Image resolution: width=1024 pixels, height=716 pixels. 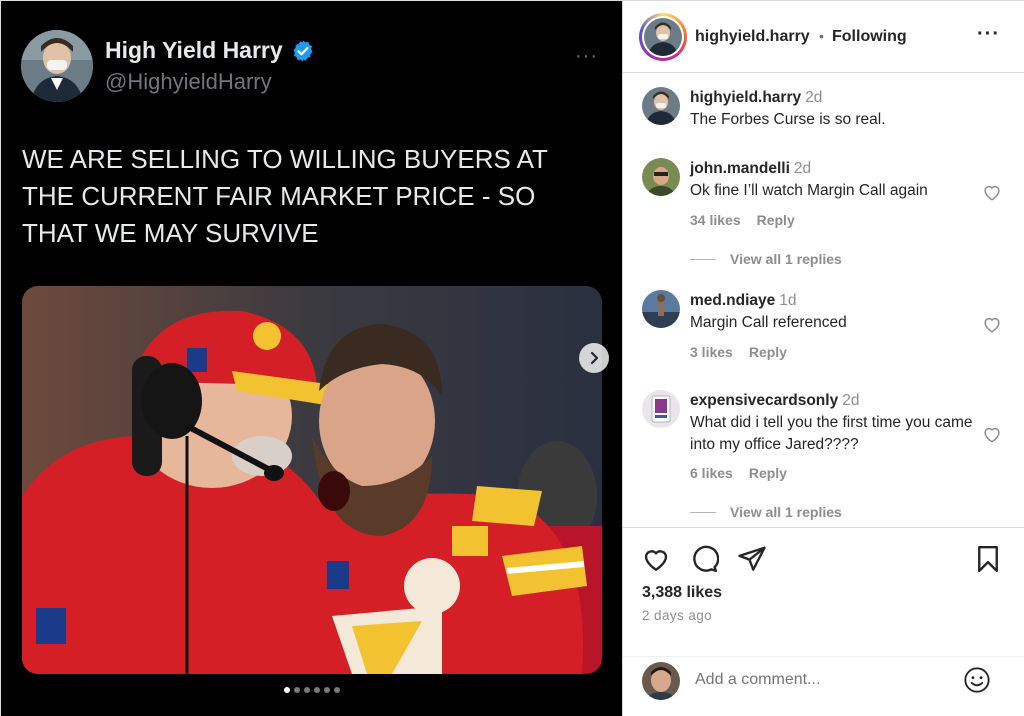 I want to click on comment-header: expensivecardsonly 2d, so click(x=774, y=401).